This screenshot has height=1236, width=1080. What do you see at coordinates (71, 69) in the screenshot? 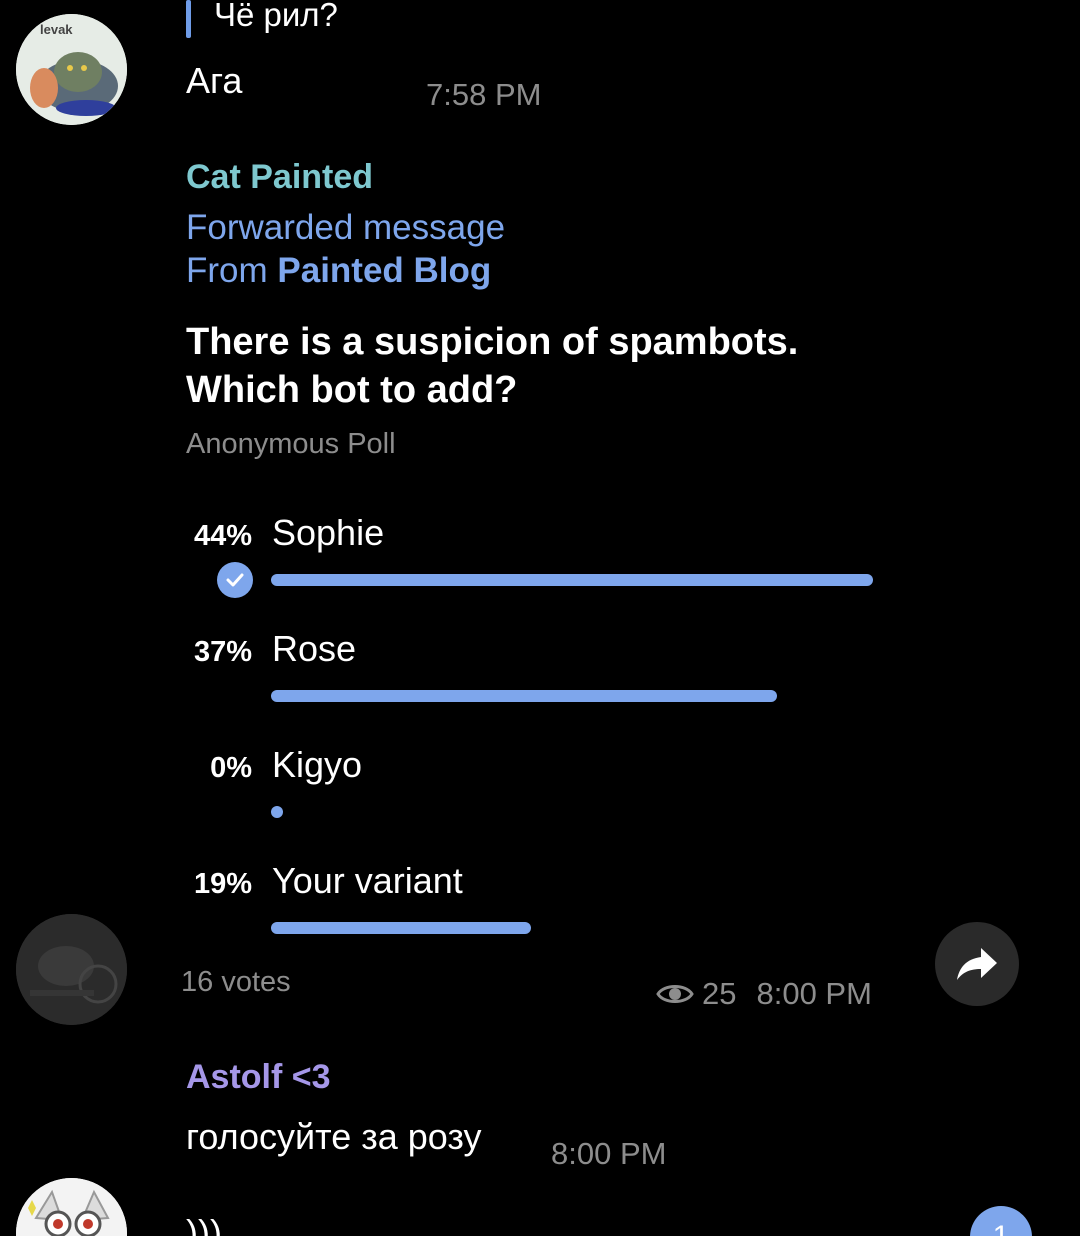
I see `user-avatar: levak` at bounding box center [71, 69].